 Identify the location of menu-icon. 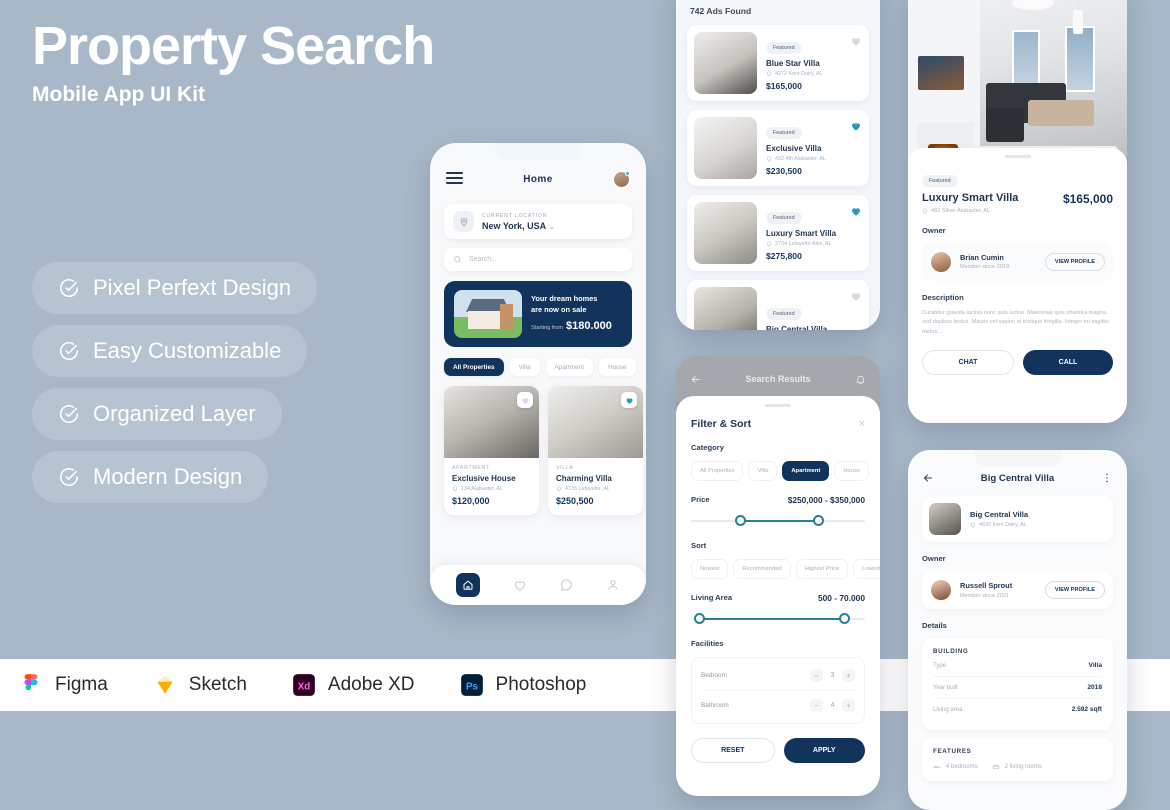
(454, 179).